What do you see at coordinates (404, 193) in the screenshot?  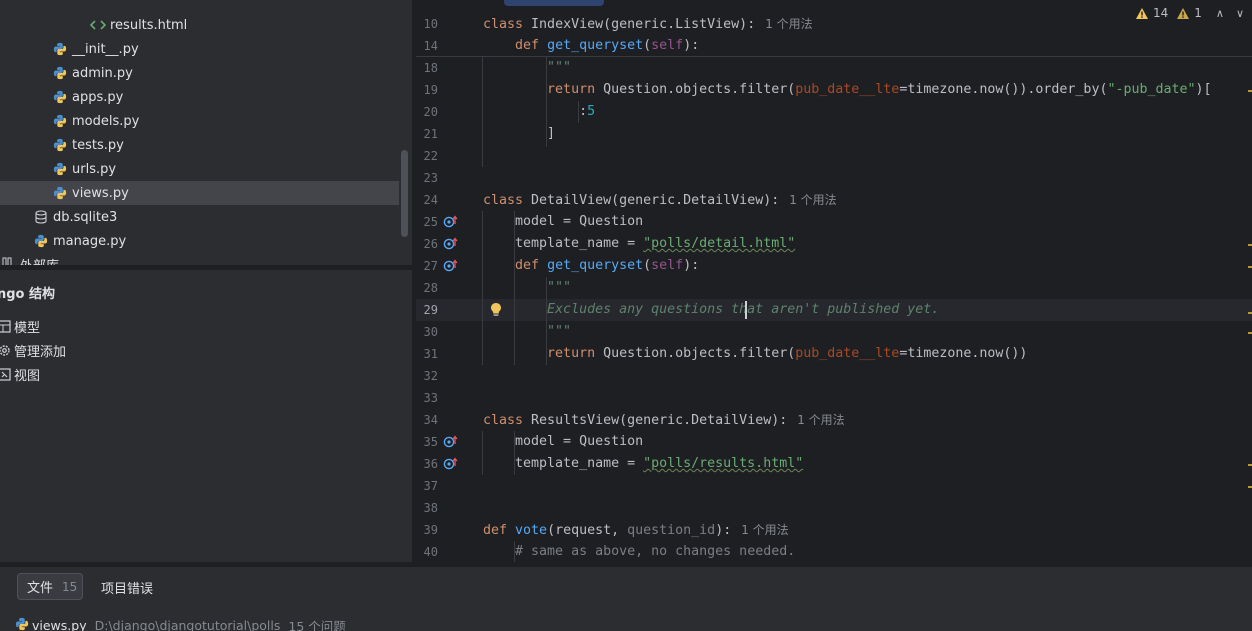 I see `project-tree-scrollbar` at bounding box center [404, 193].